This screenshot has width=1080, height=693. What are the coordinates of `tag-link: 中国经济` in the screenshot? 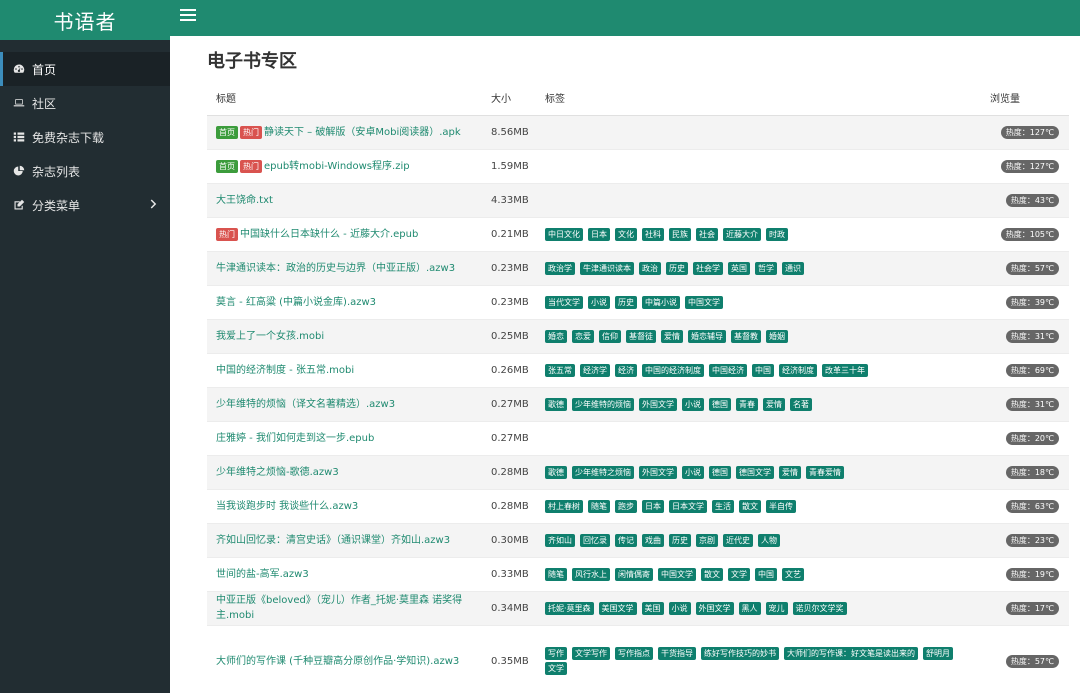 It's located at (728, 370).